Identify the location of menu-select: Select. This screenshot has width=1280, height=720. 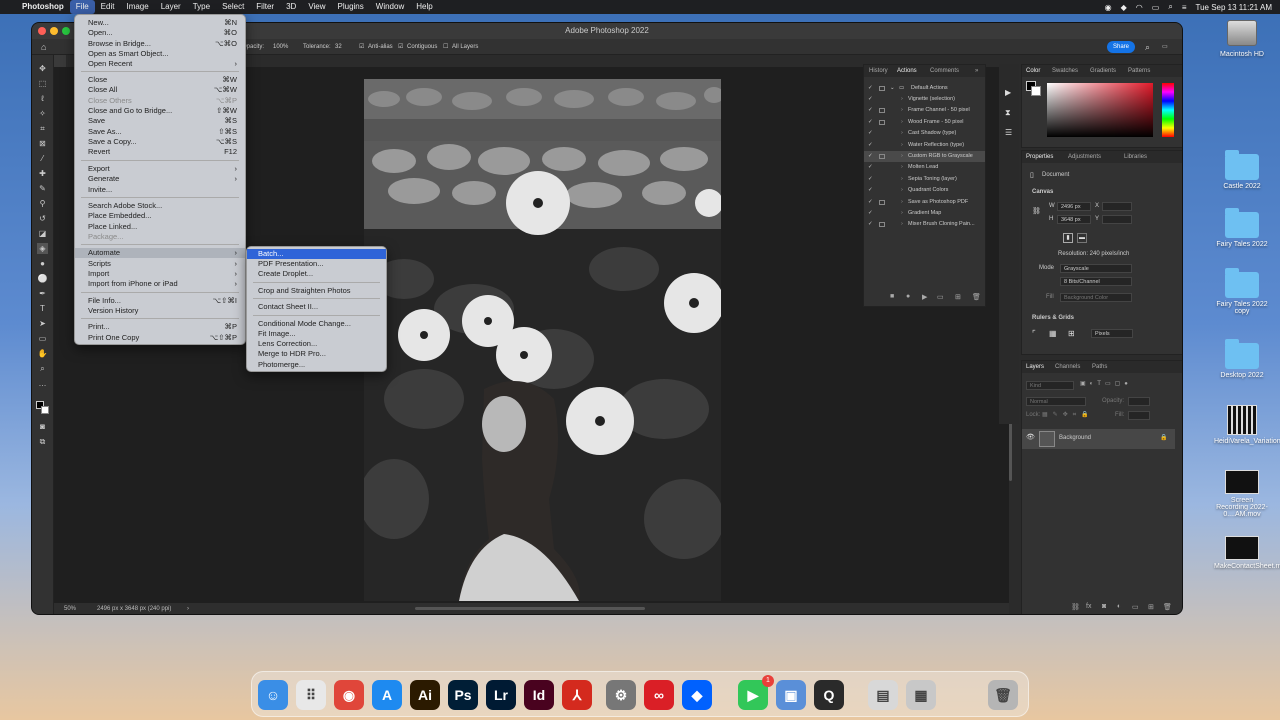
(233, 7).